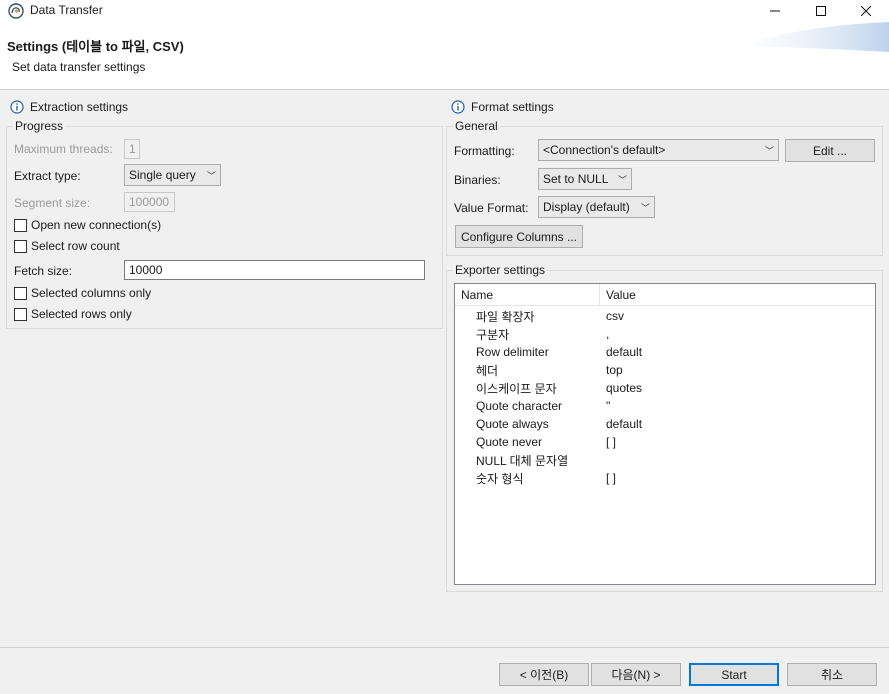 The width and height of the screenshot is (889, 694). Describe the element at coordinates (665, 352) in the screenshot. I see `table-row: Row delimiter default` at that location.